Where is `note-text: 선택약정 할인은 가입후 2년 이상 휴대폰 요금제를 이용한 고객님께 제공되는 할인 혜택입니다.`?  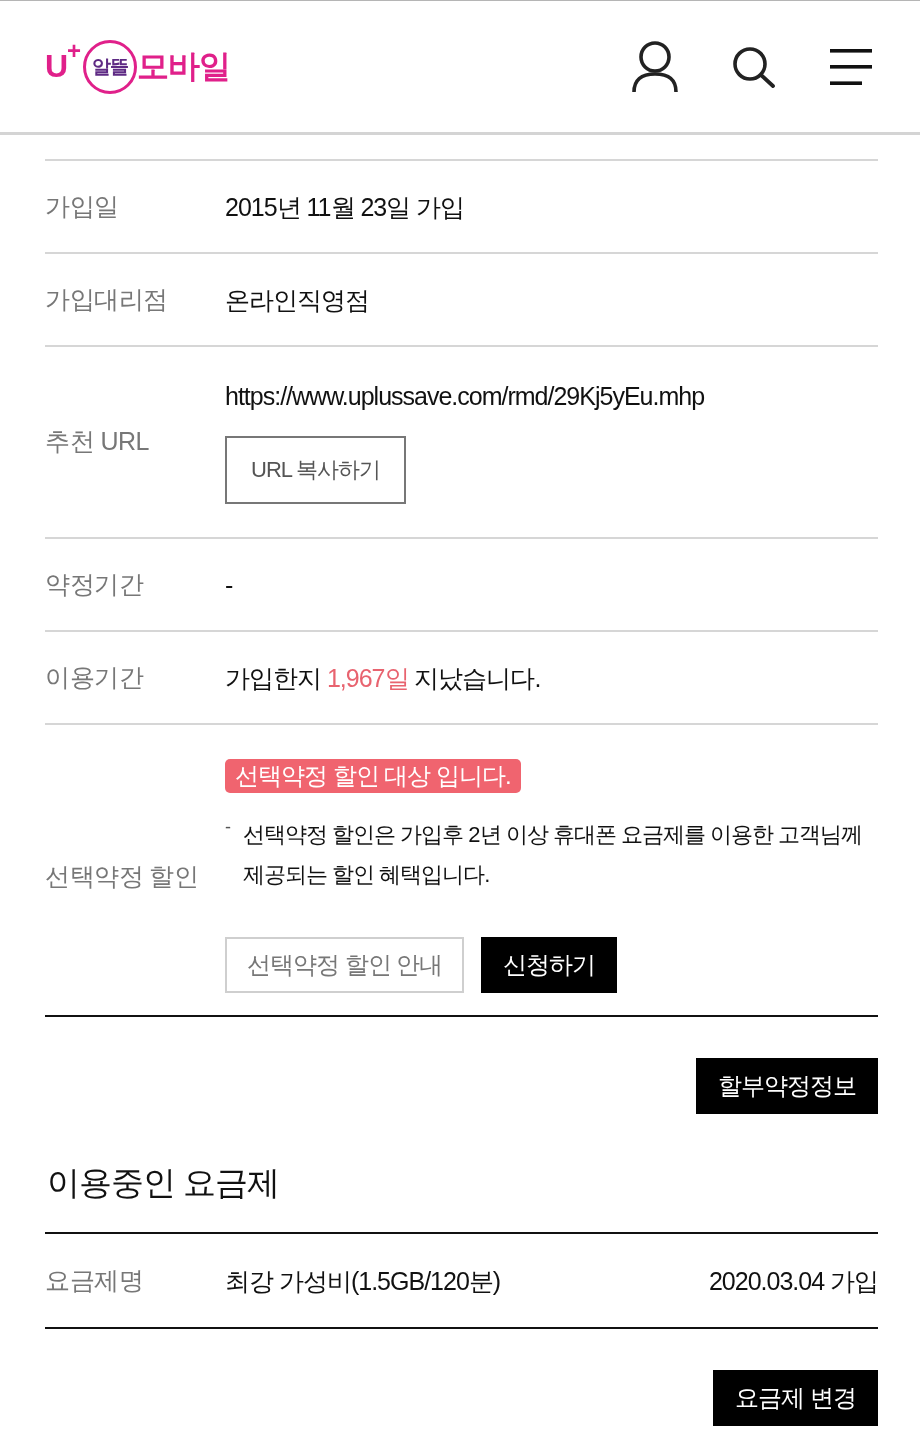
note-text: 선택약정 할인은 가입후 2년 이상 휴대폰 요금제를 이용한 고객님께 제공되는 할인 혜택입니다. is located at coordinates (553, 855).